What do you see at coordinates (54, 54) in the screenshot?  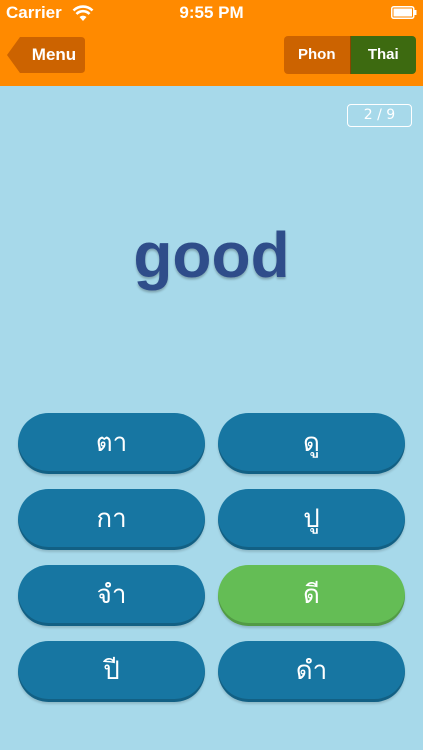 I see `menu-button-label: Menu` at bounding box center [54, 54].